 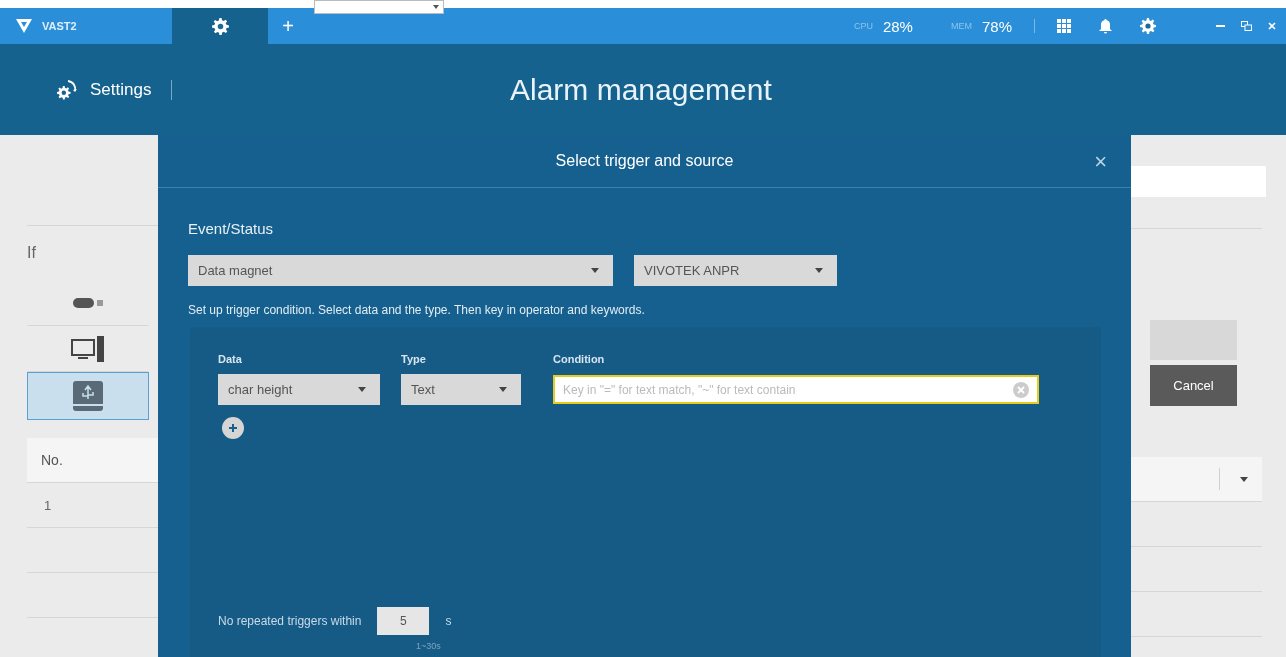 I want to click on range-hint: 1~30s, so click(x=429, y=646).